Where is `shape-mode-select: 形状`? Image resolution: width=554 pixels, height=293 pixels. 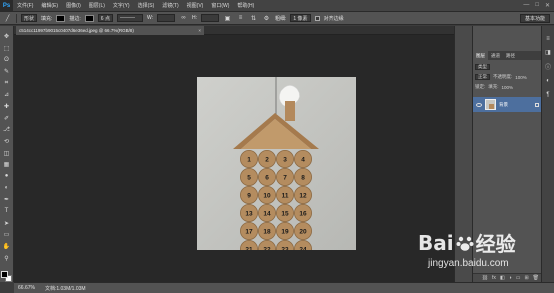
shape-mode-select: 形状 is located at coordinates (29, 18).